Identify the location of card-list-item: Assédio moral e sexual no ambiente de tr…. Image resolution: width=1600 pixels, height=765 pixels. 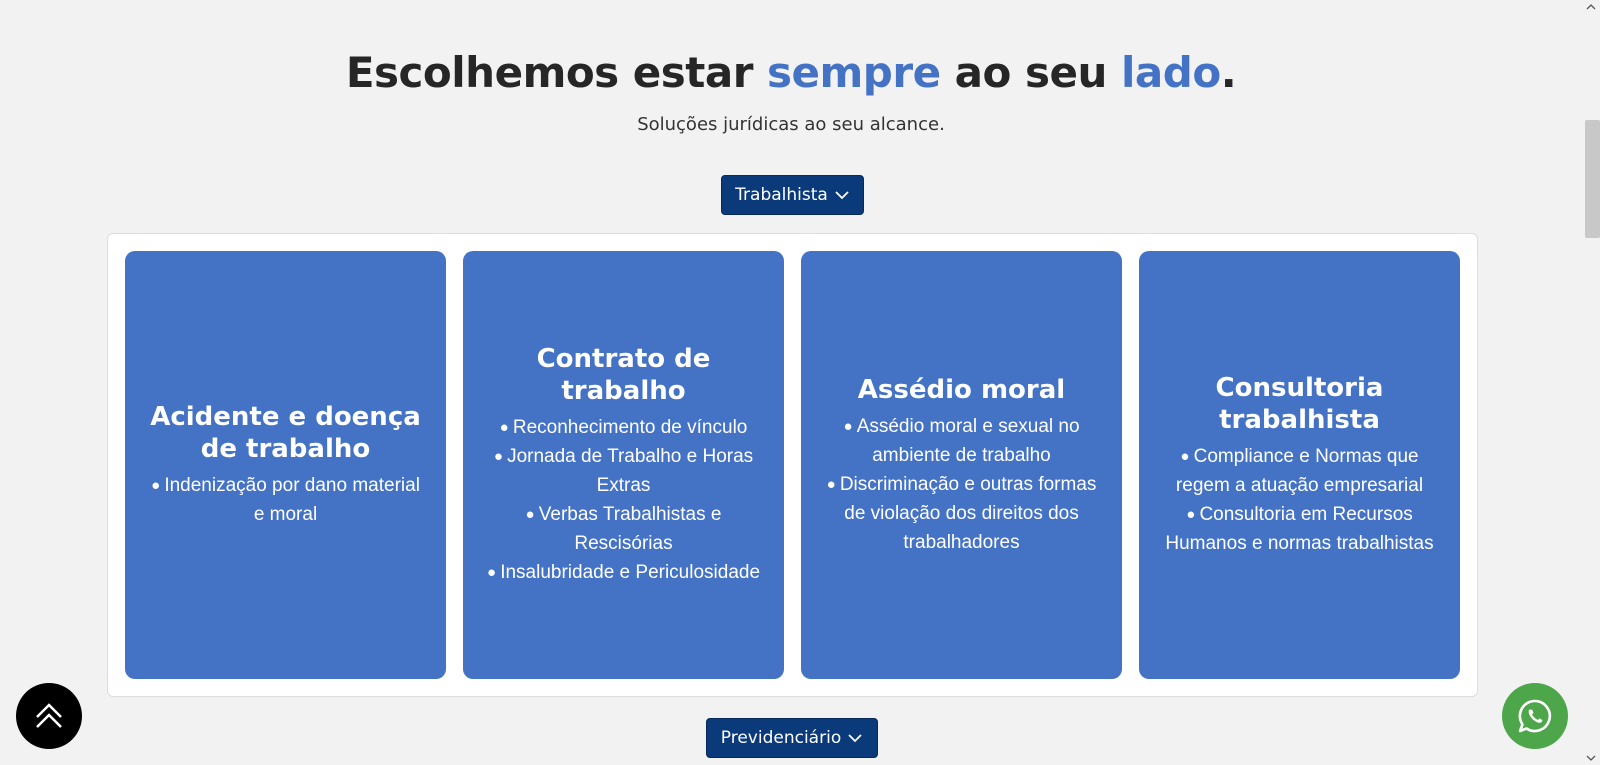
(961, 441).